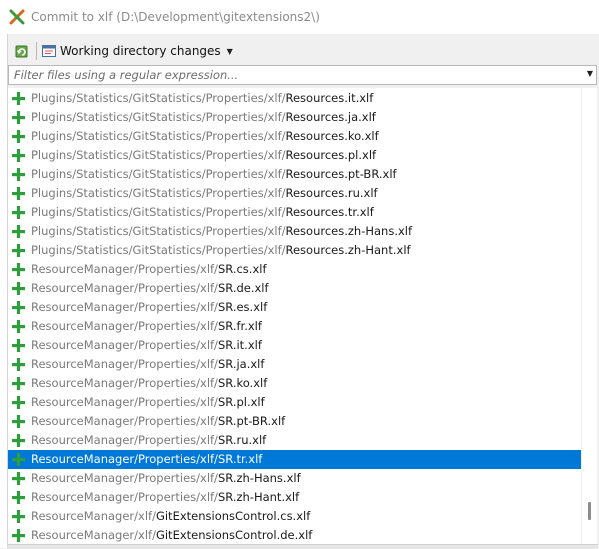  I want to click on file-path: ResourceManager/Properties/xlf/SR.tr.xlf, so click(146, 459).